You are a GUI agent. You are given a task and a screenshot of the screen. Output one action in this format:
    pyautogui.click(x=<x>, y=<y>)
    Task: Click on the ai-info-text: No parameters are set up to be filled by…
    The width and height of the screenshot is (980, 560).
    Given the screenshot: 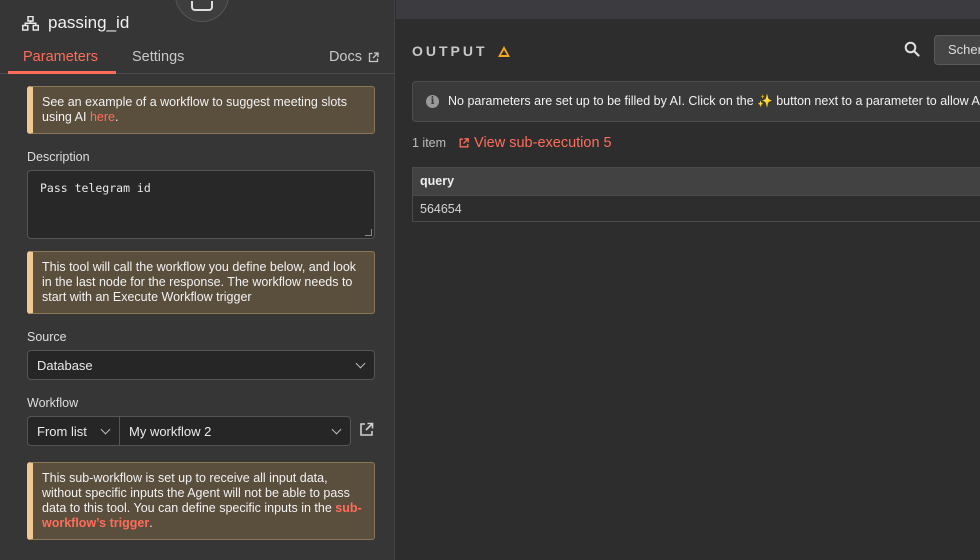 What is the action you would take?
    pyautogui.click(x=714, y=101)
    